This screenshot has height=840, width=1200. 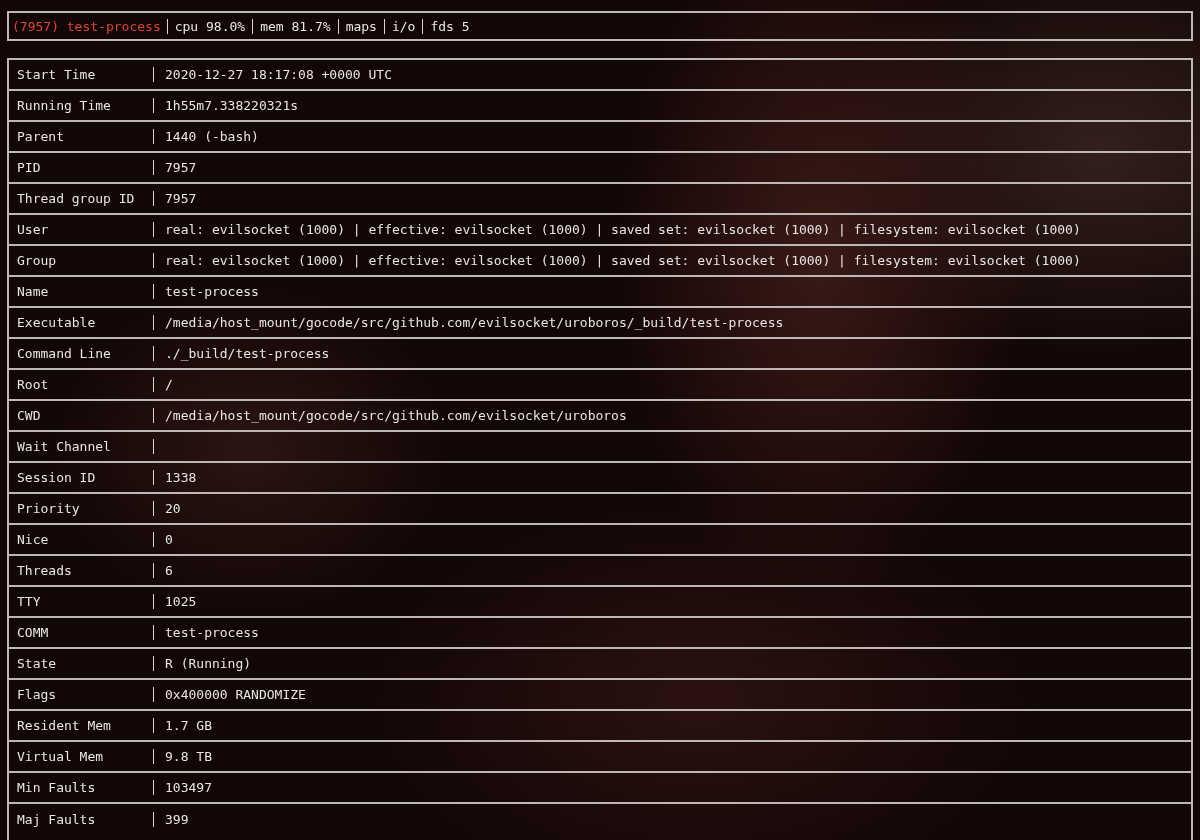 I want to click on row-label: Virtual Mem, so click(x=60, y=756).